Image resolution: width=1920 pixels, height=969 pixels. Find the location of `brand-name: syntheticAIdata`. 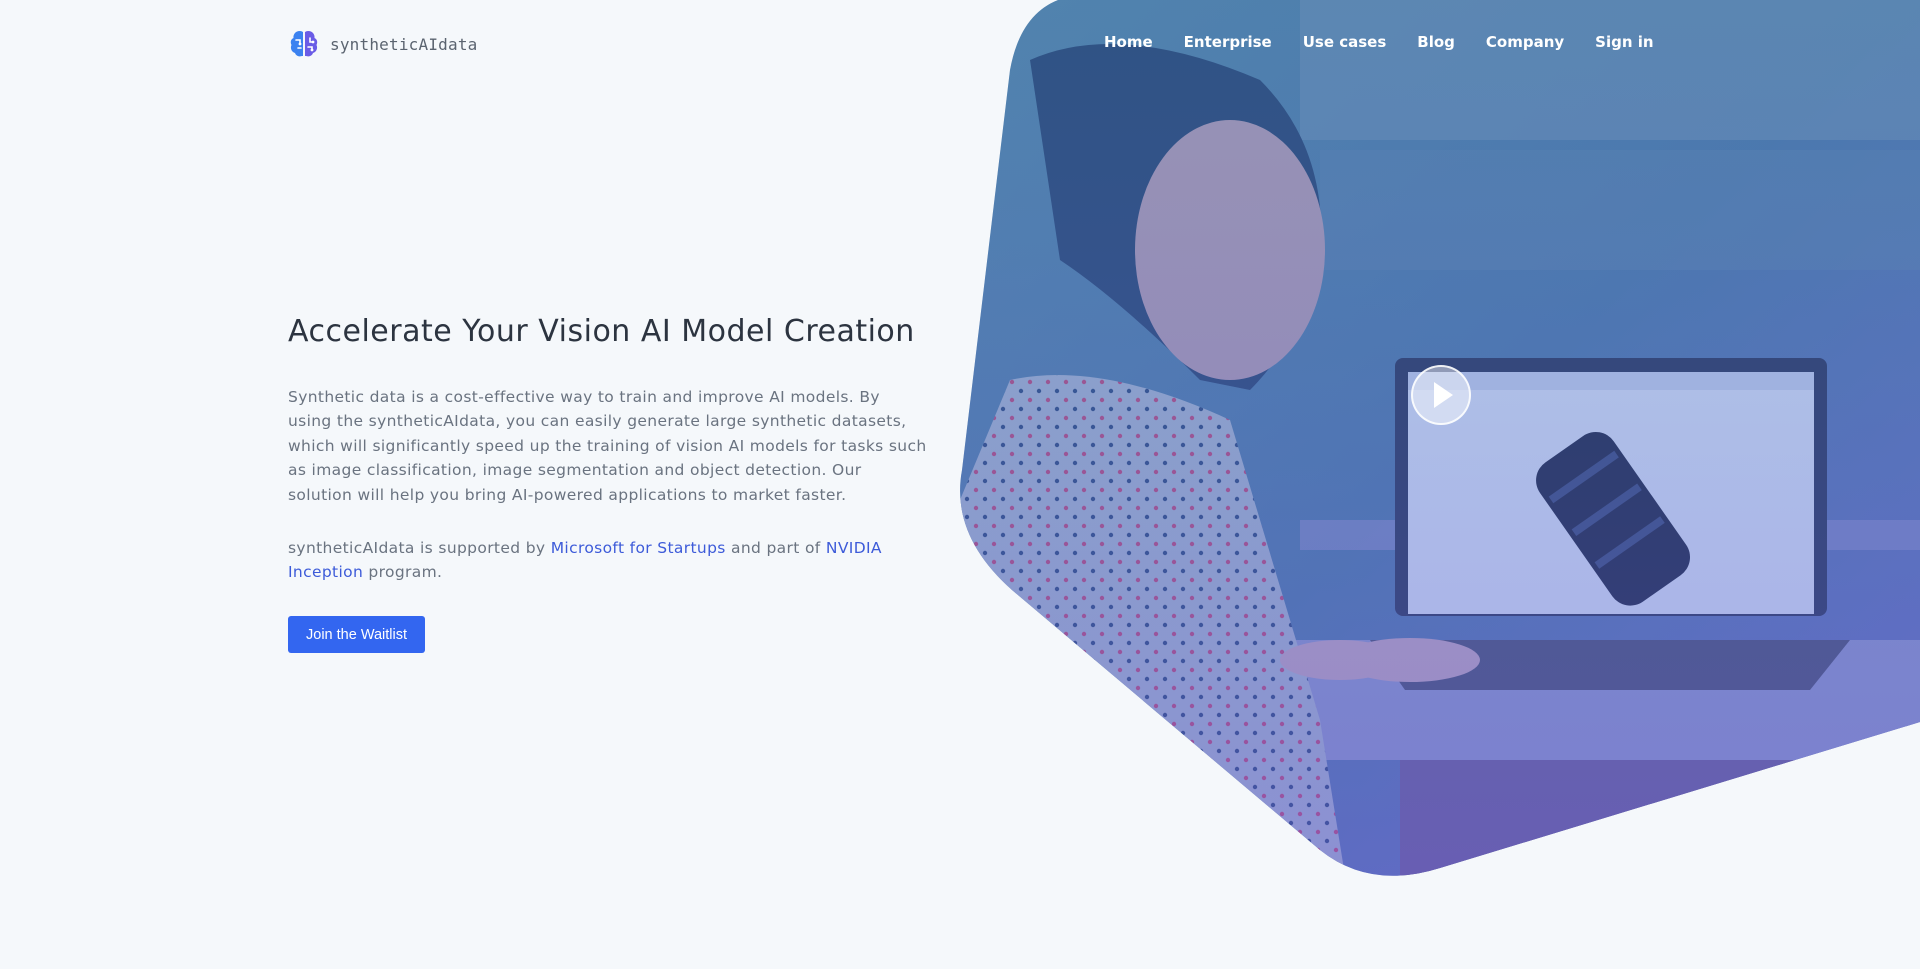

brand-name: syntheticAIdata is located at coordinates (404, 44).